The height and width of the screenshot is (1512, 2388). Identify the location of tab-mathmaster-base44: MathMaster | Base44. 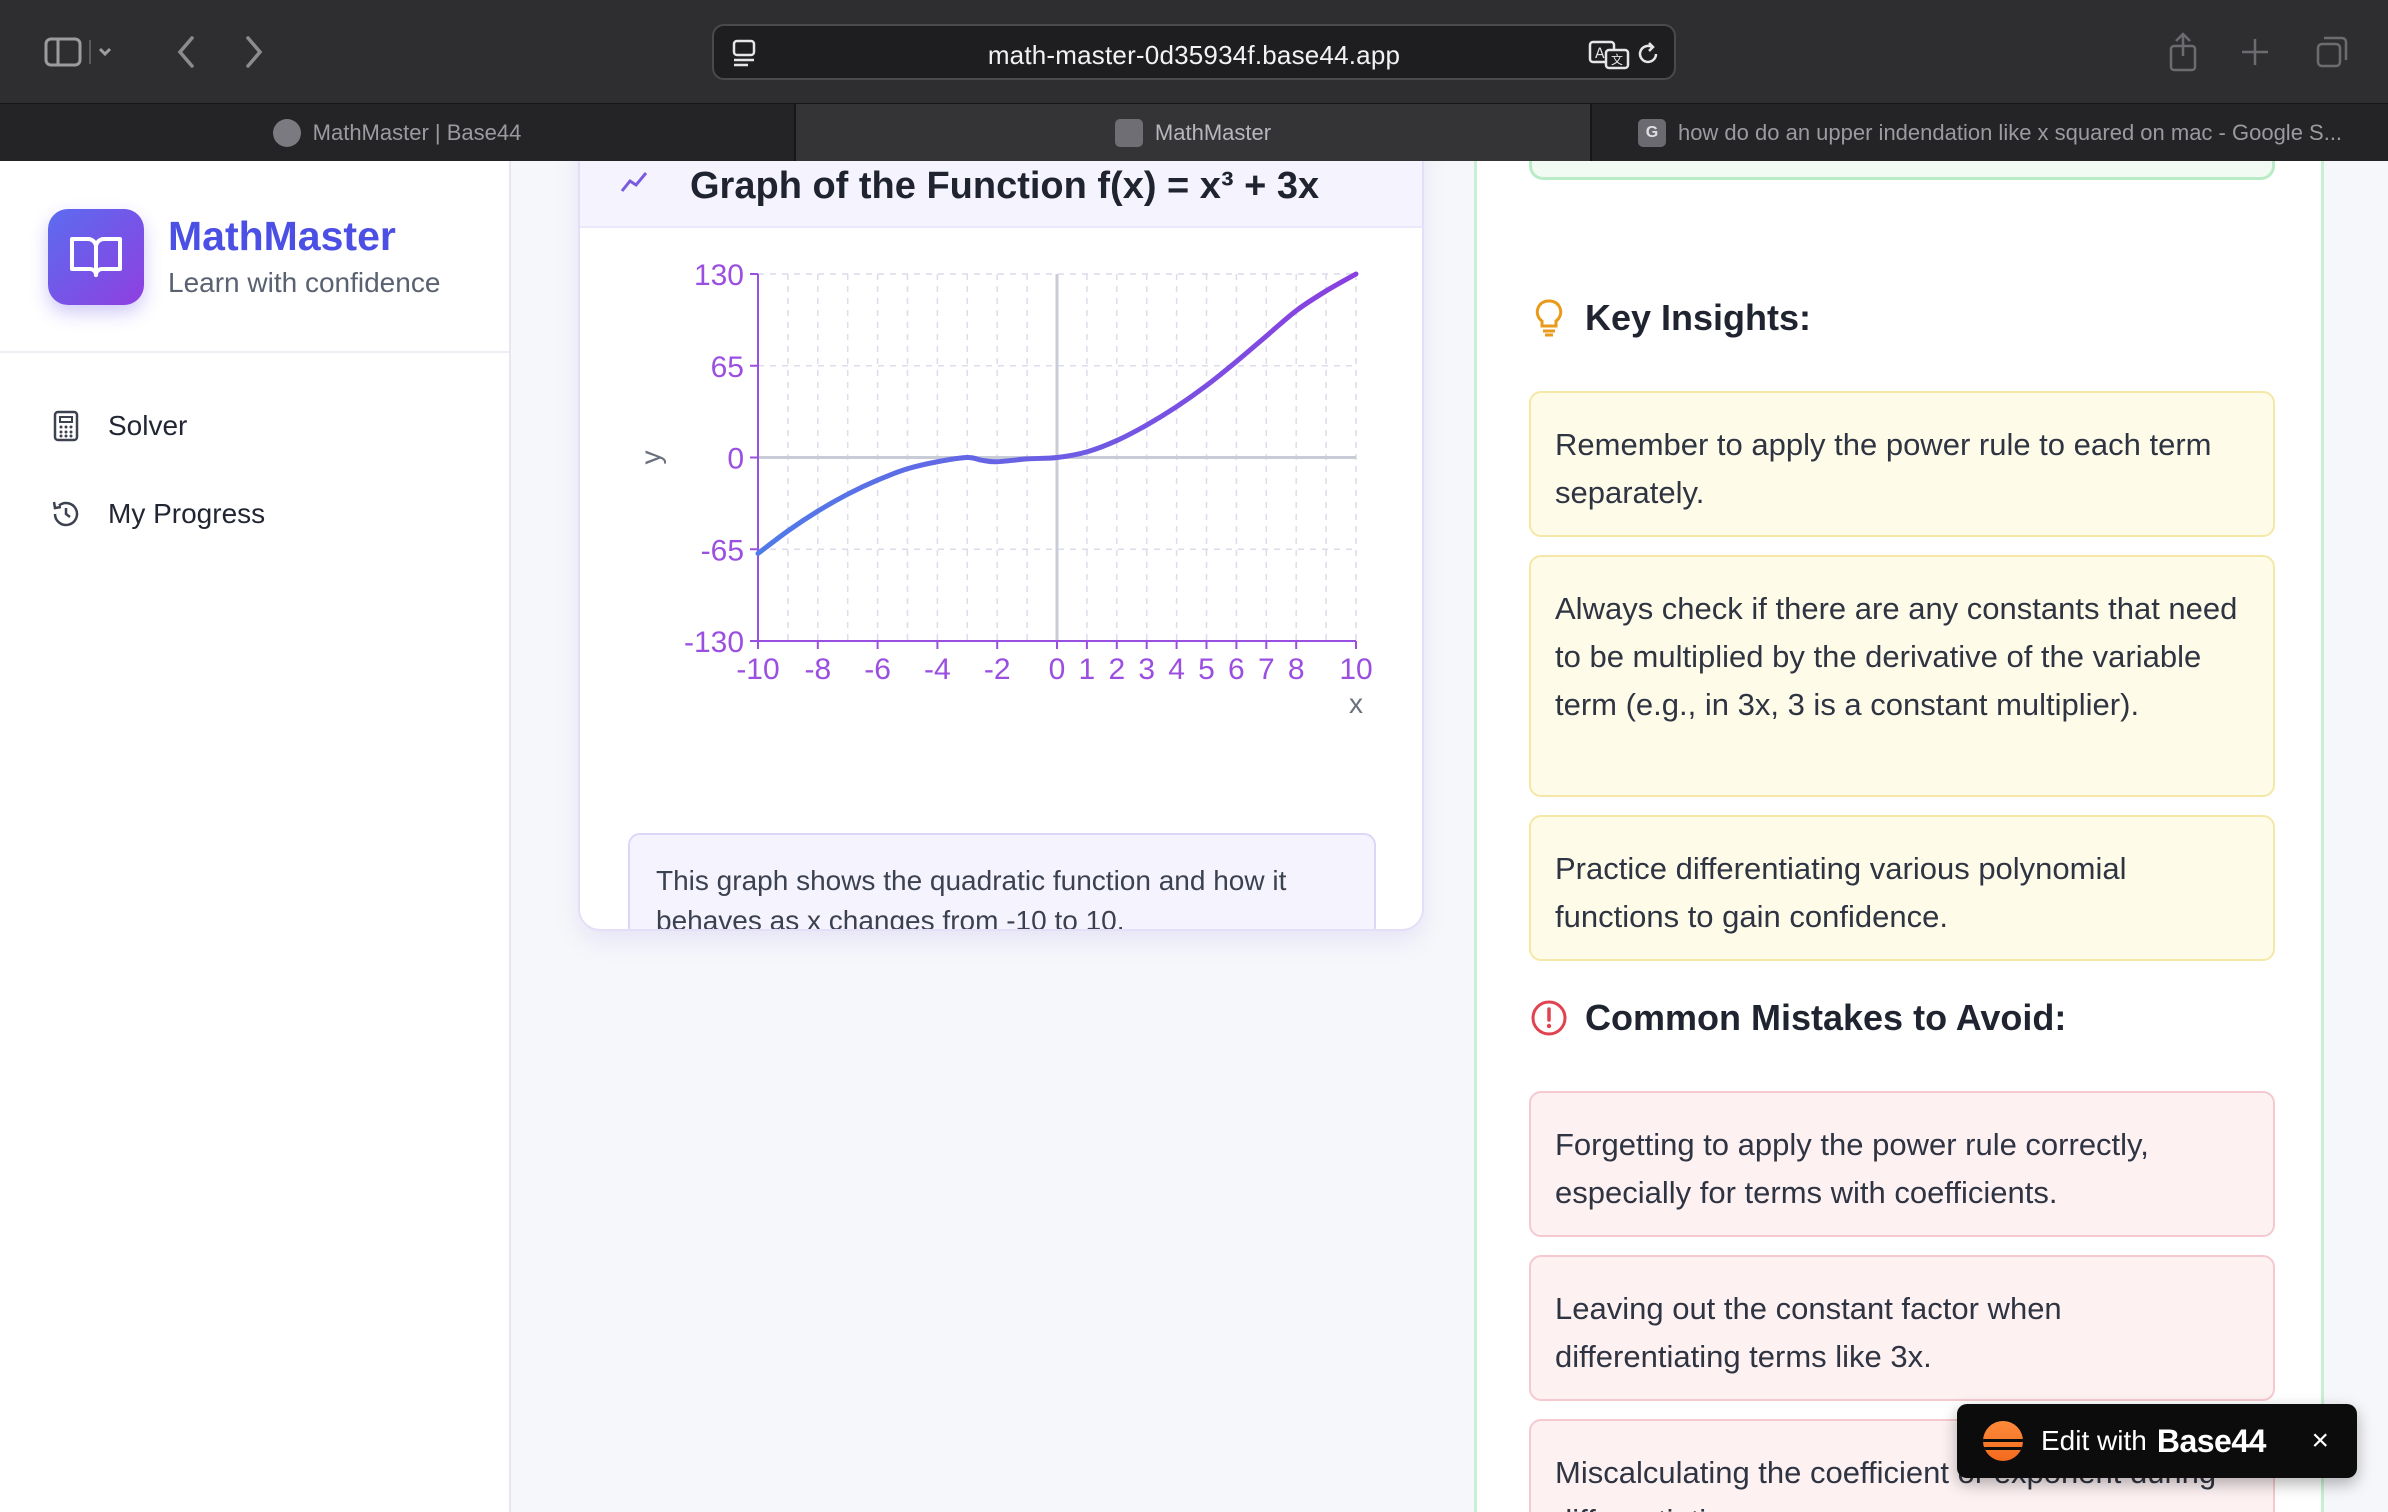
(398, 133).